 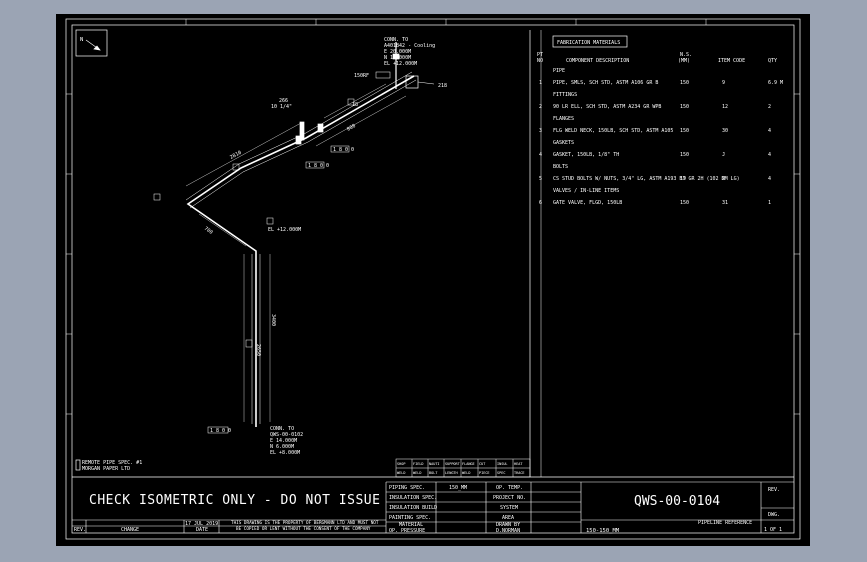 I want to click on tb-project-label: PROJECT NO., so click(x=509, y=498).